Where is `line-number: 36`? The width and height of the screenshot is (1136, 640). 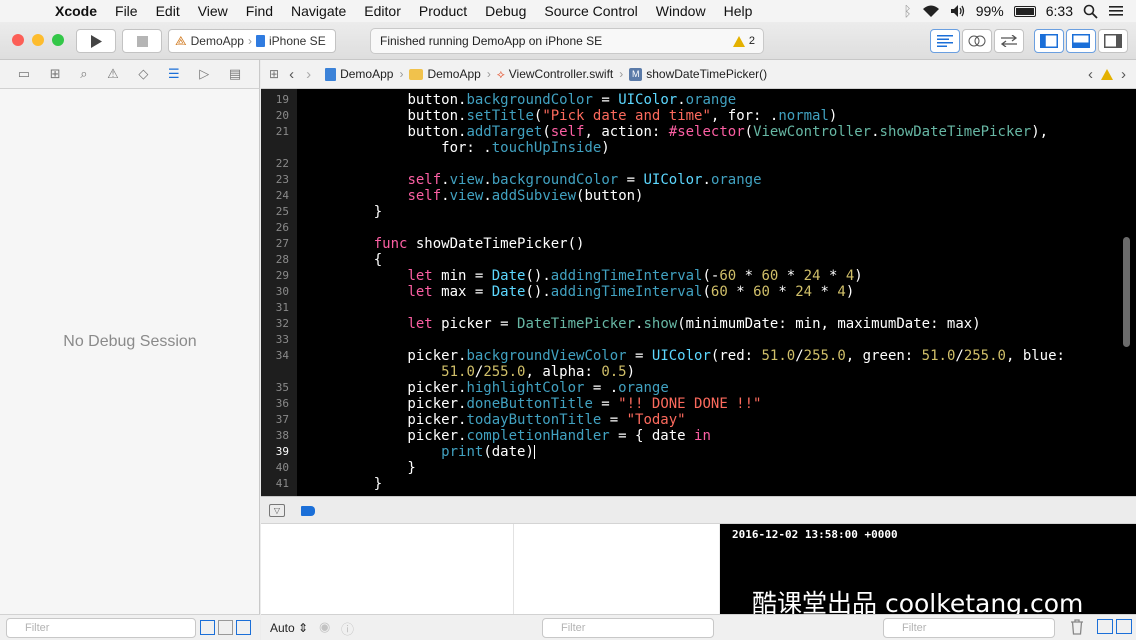 line-number: 36 is located at coordinates (275, 404).